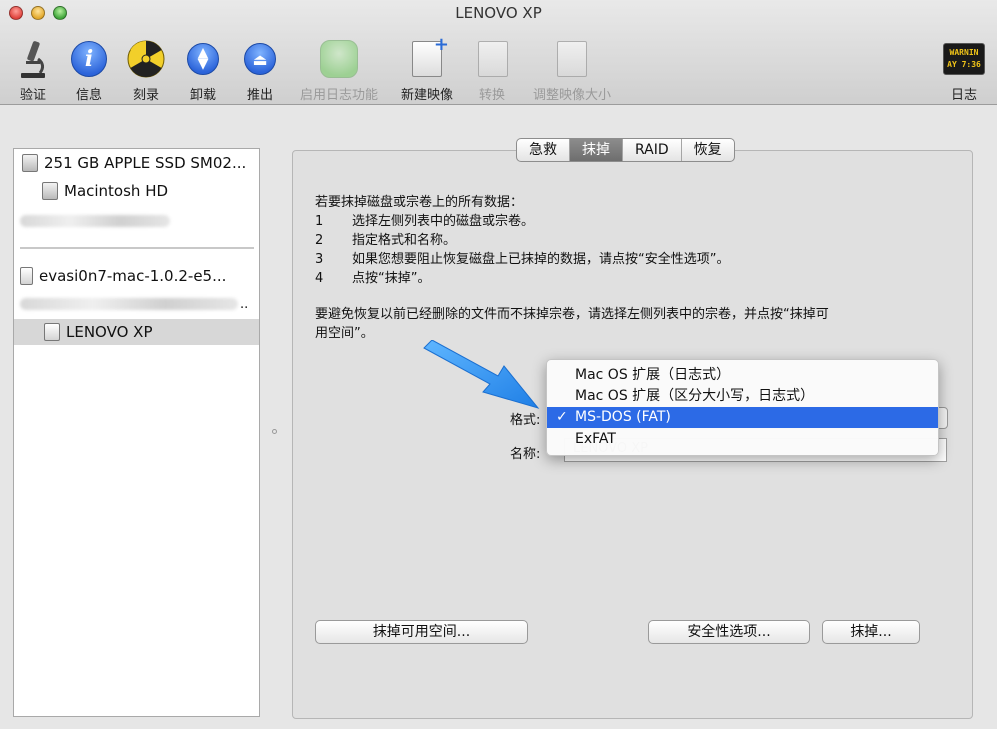 The height and width of the screenshot is (729, 997). What do you see at coordinates (562, 417) in the screenshot?
I see `checkmark-icon: ✓` at bounding box center [562, 417].